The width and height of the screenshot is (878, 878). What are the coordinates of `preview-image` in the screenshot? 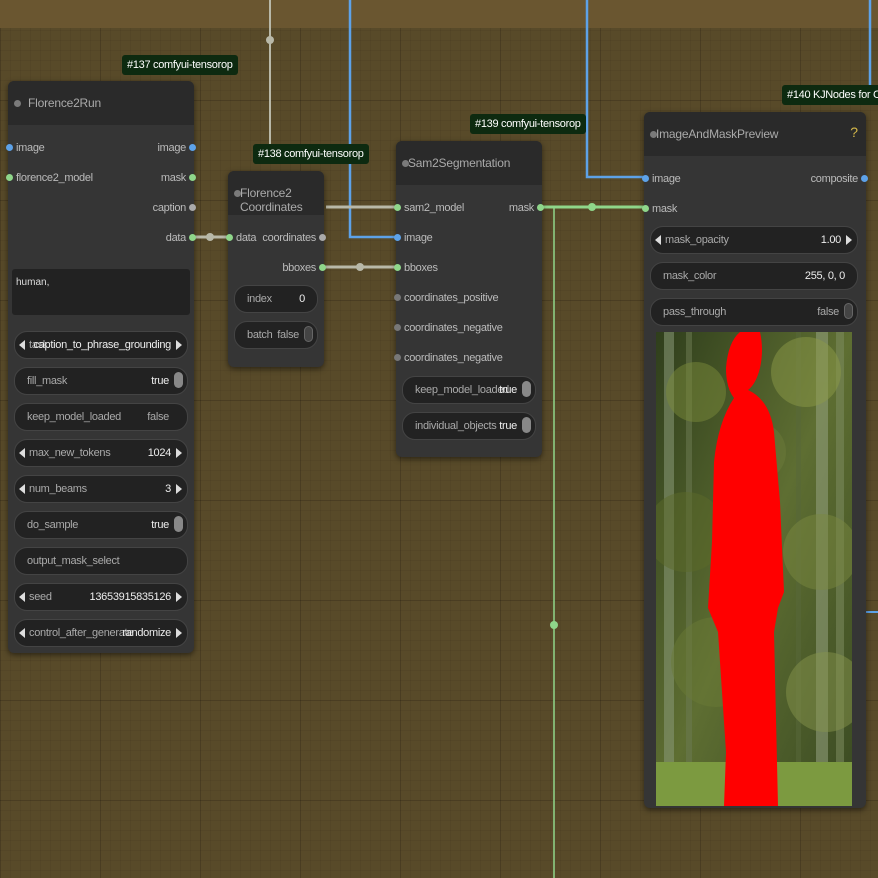 It's located at (754, 569).